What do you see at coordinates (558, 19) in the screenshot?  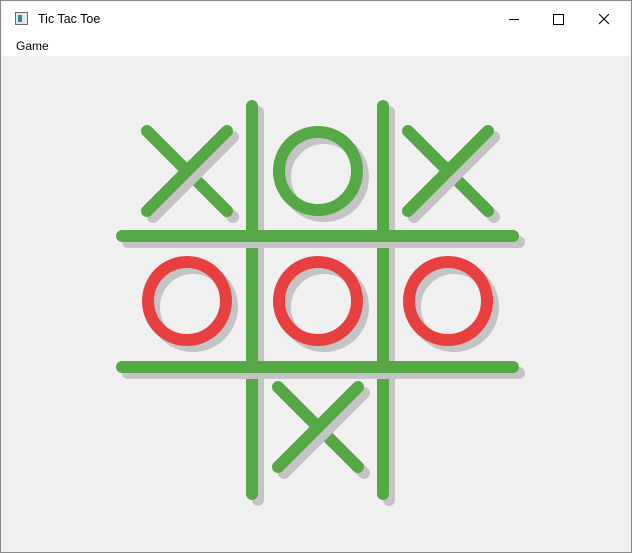 I see `maximize-icon` at bounding box center [558, 19].